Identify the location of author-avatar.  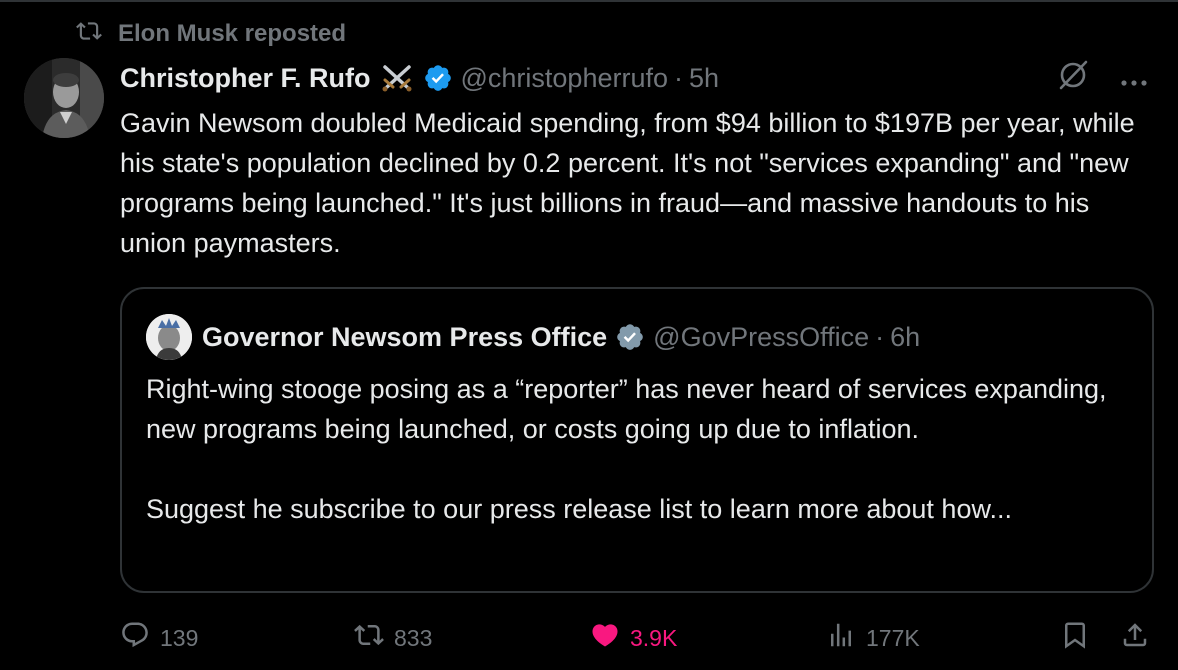
(64, 98).